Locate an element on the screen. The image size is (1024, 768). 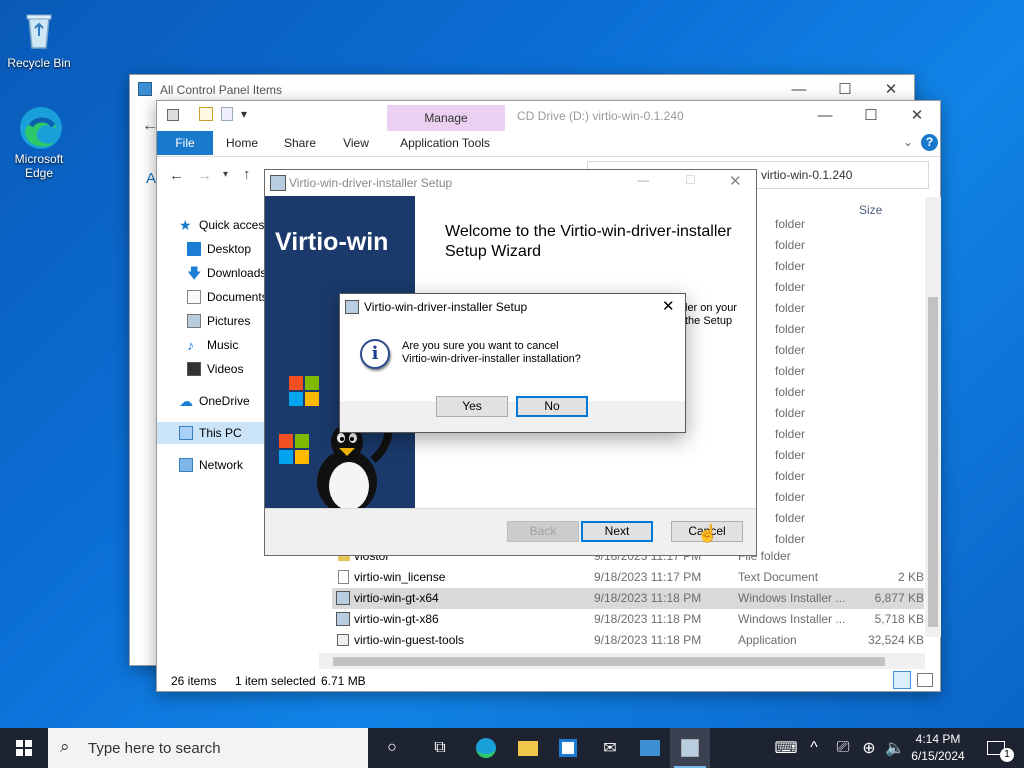
control-panel-icon is located at coordinates (145, 89).